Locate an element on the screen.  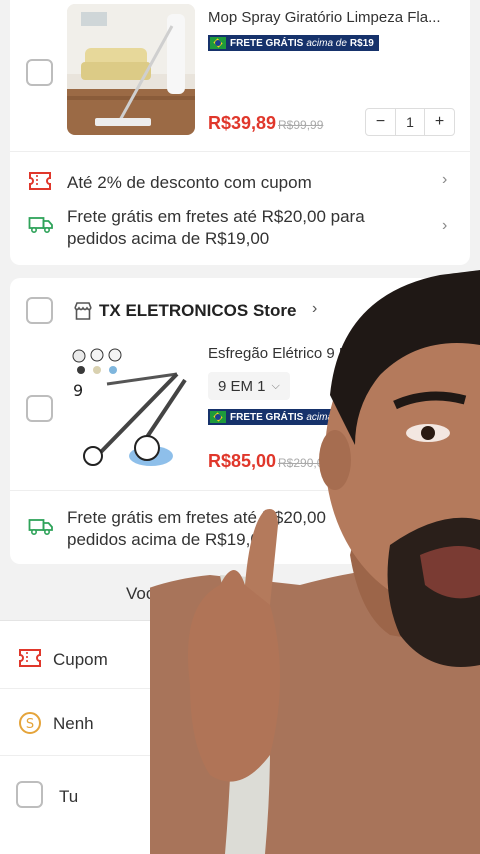
product-image-mop is located at coordinates (131, 69).